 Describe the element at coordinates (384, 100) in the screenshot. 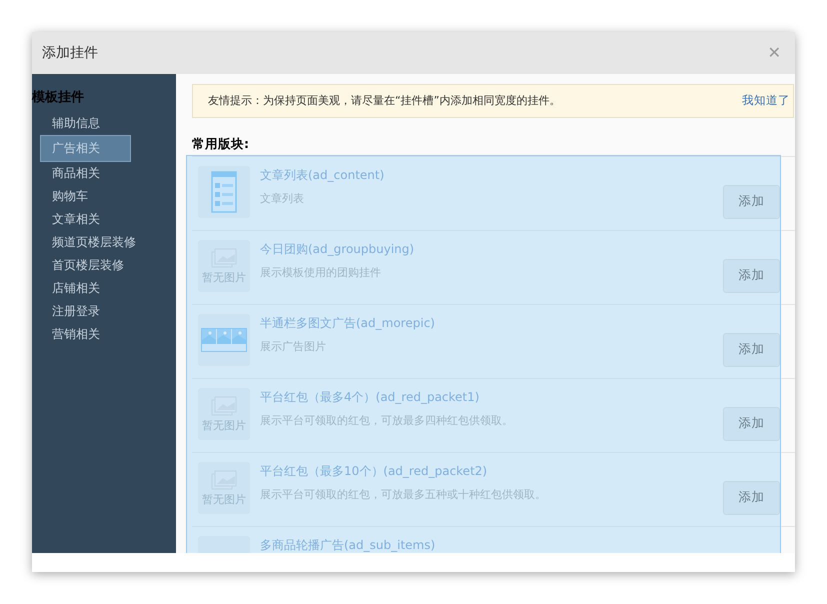

I see `notice-text: 友情提示：为保持页面美观，请尽量在“挂件槽”内添加相同宽度的挂件。` at that location.